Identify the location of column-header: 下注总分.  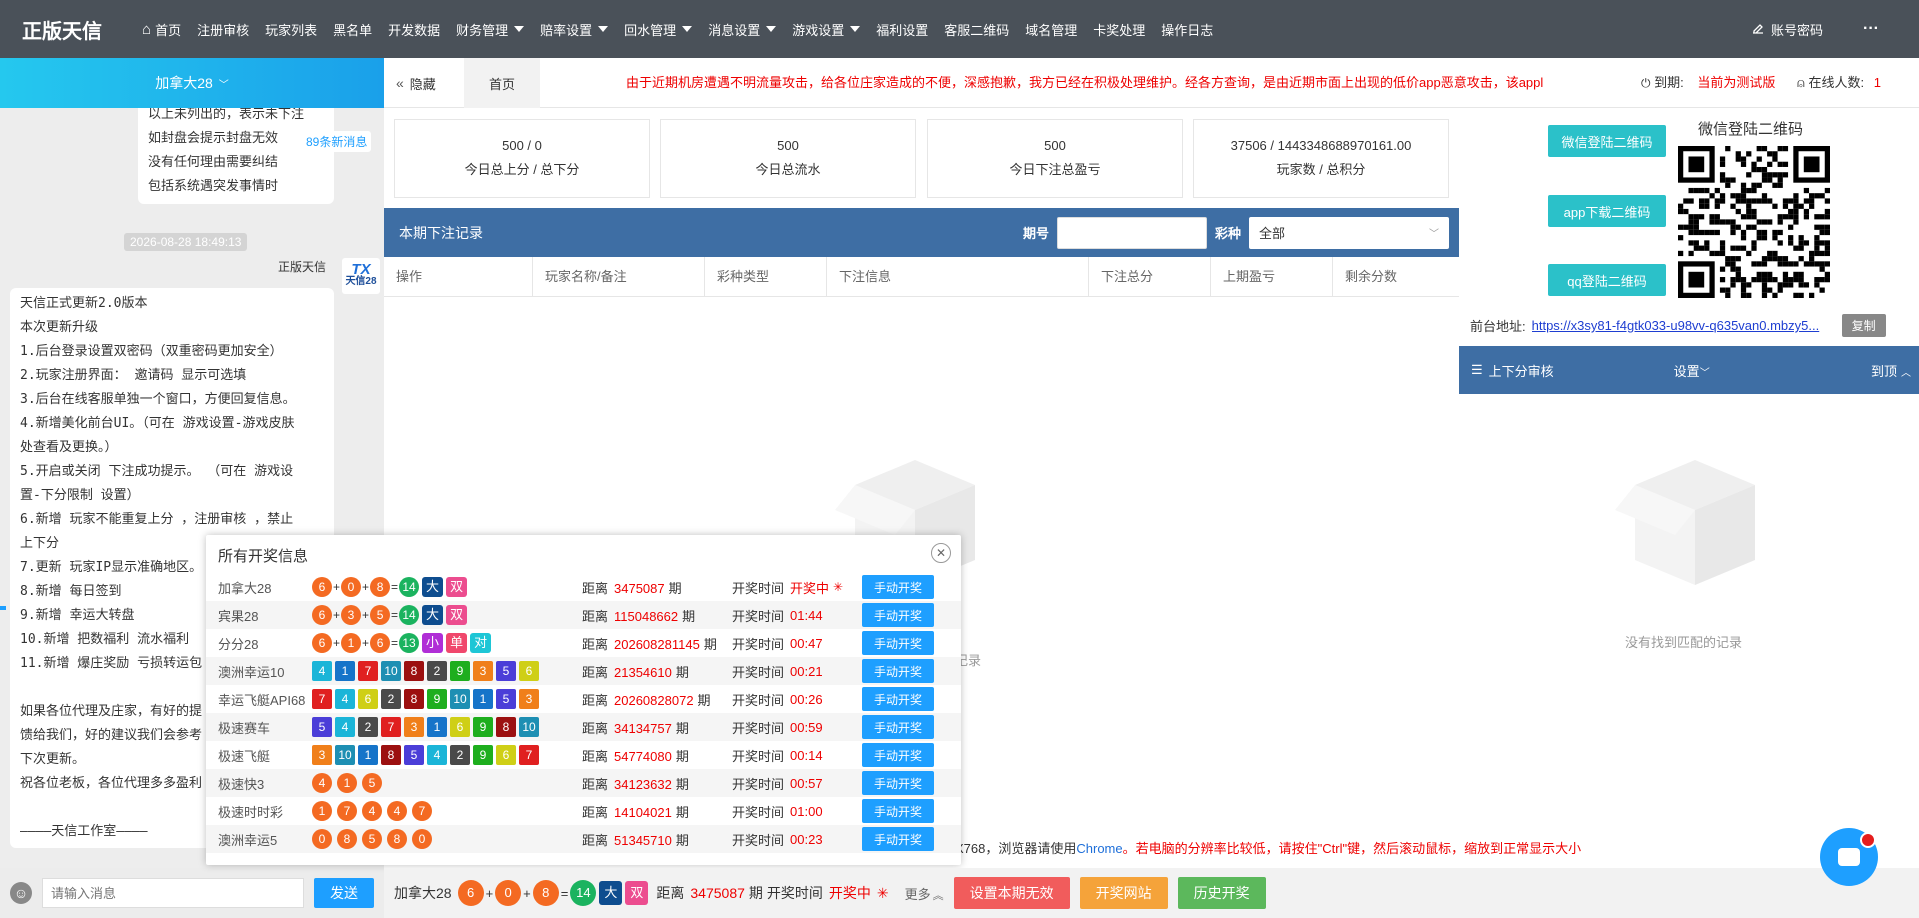
(1150, 277).